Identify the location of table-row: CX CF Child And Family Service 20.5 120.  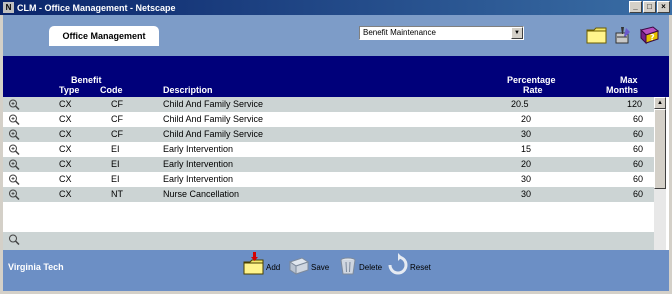
(328, 104).